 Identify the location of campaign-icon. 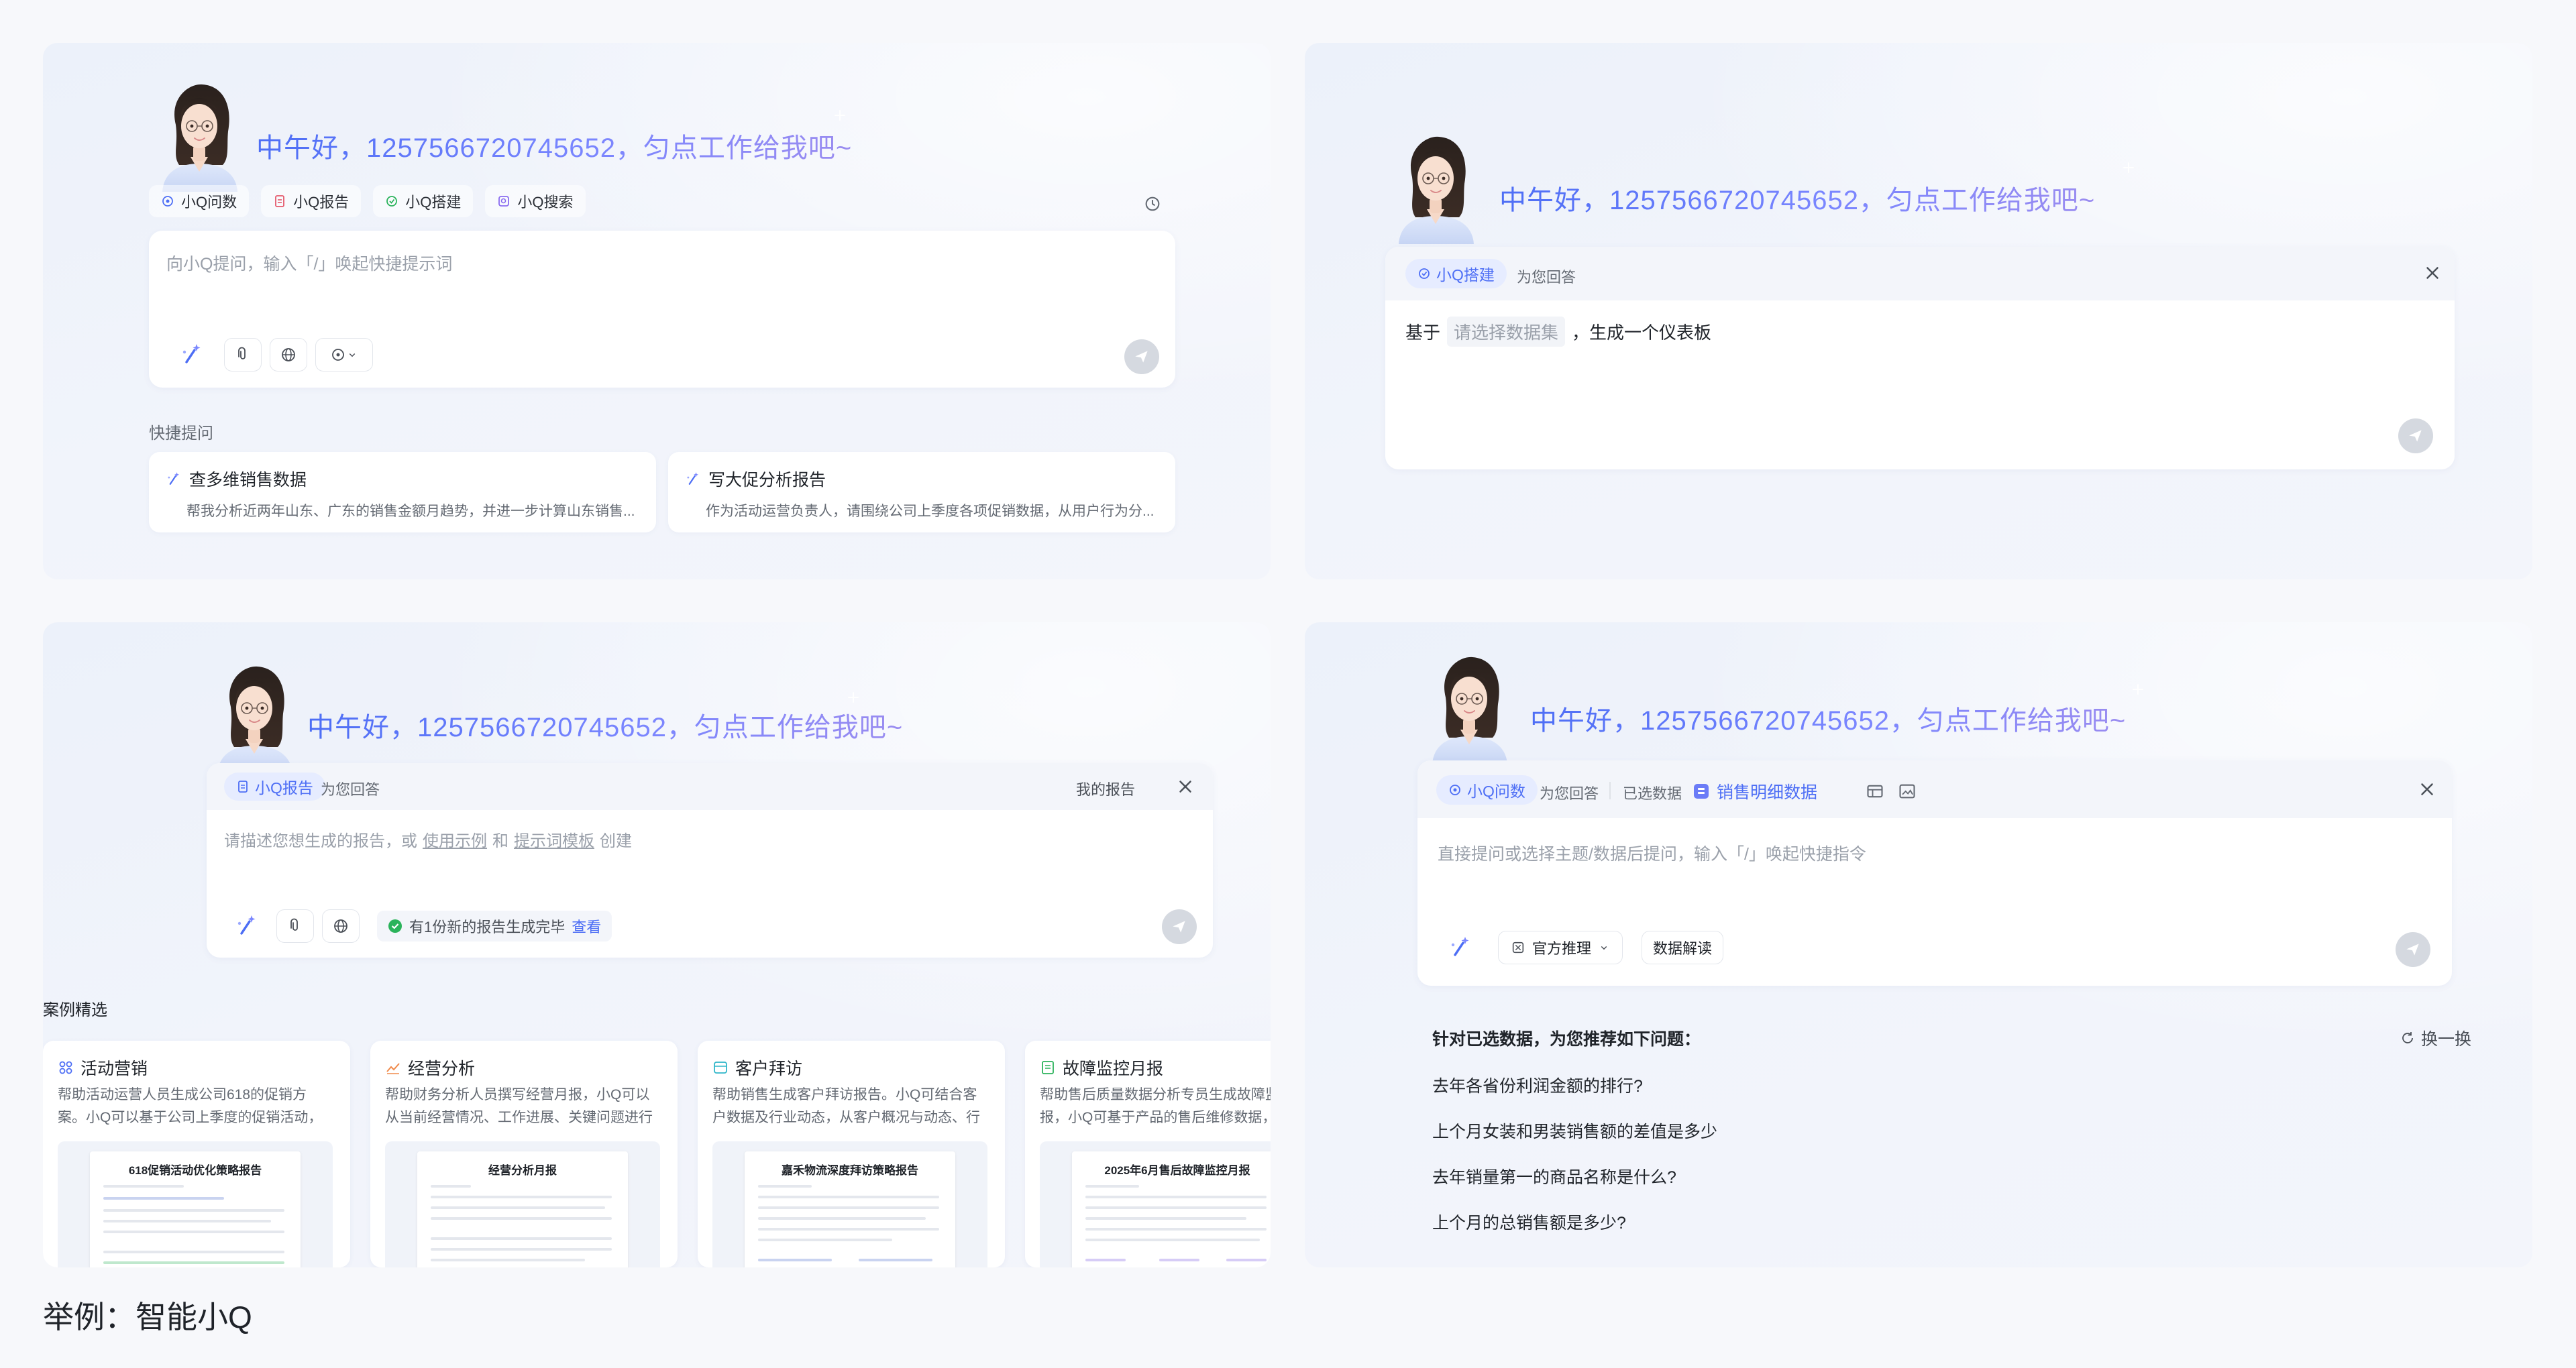
(65, 1067).